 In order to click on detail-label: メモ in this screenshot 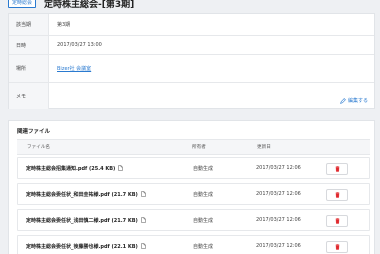, I will do `click(29, 96)`.